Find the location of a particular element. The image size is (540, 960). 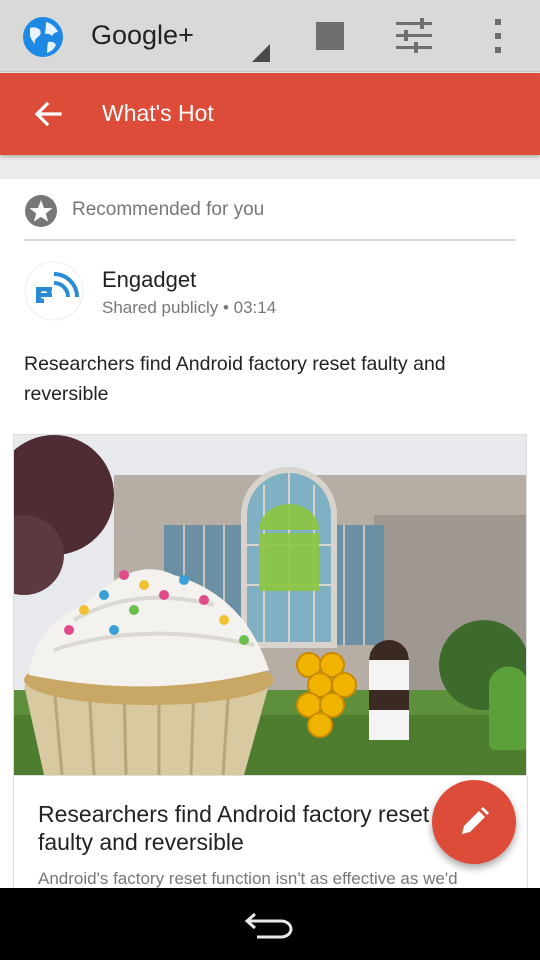

globe-icon is located at coordinates (43, 37).